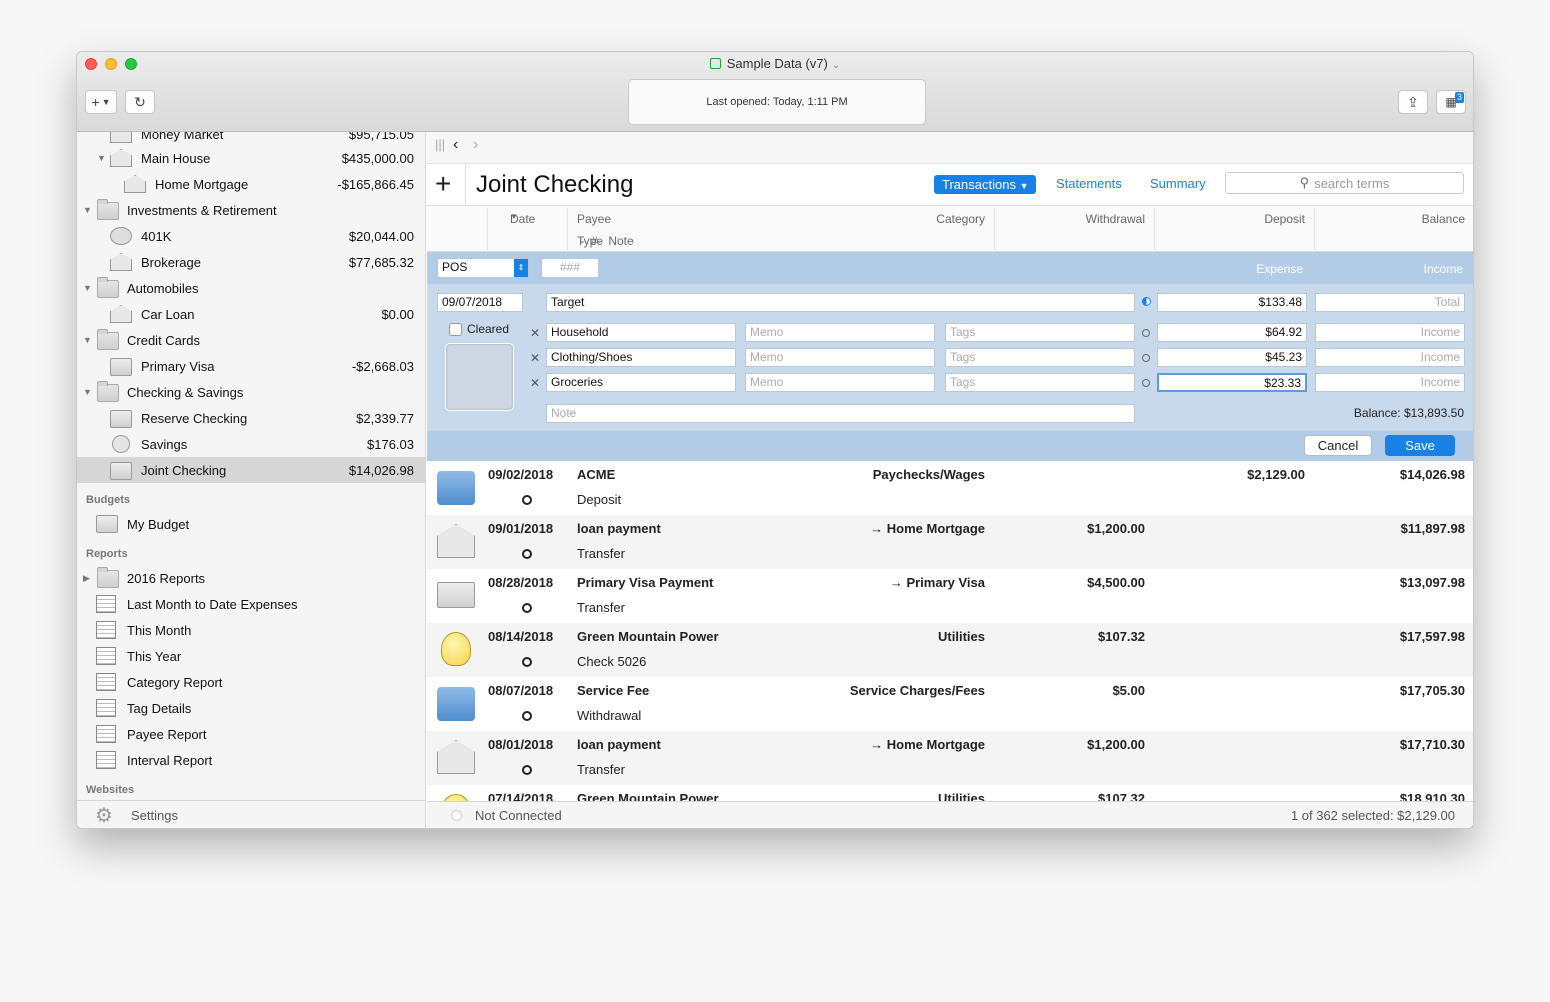 This screenshot has width=1550, height=1002. I want to click on split-category-field: Clothing/Shoes, so click(641, 357).